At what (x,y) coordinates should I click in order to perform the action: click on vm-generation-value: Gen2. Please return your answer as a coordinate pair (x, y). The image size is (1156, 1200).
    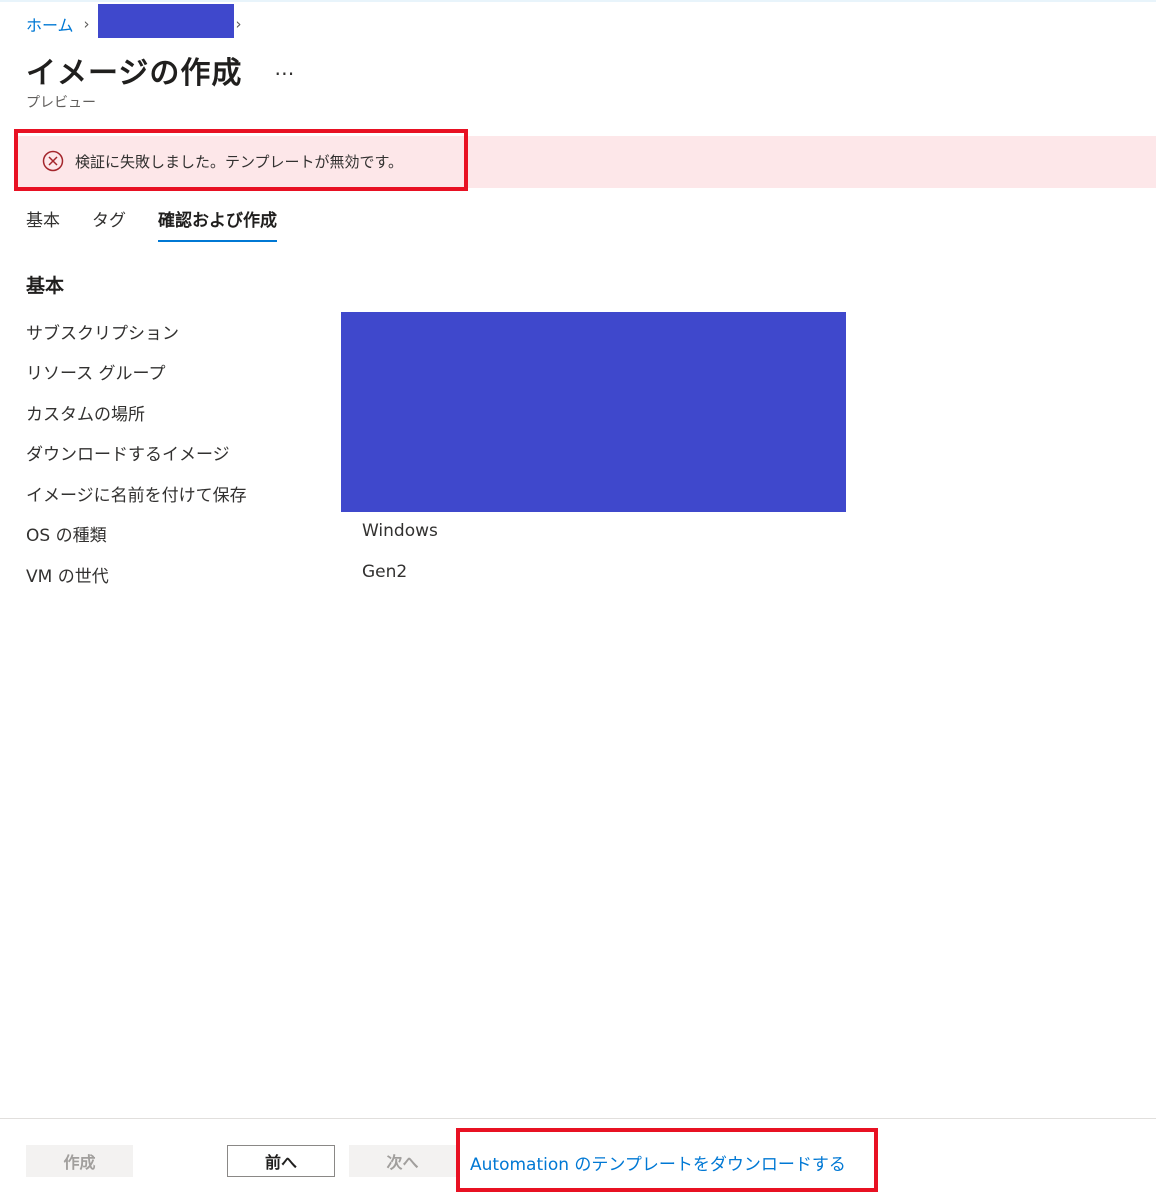
    Looking at the image, I should click on (385, 572).